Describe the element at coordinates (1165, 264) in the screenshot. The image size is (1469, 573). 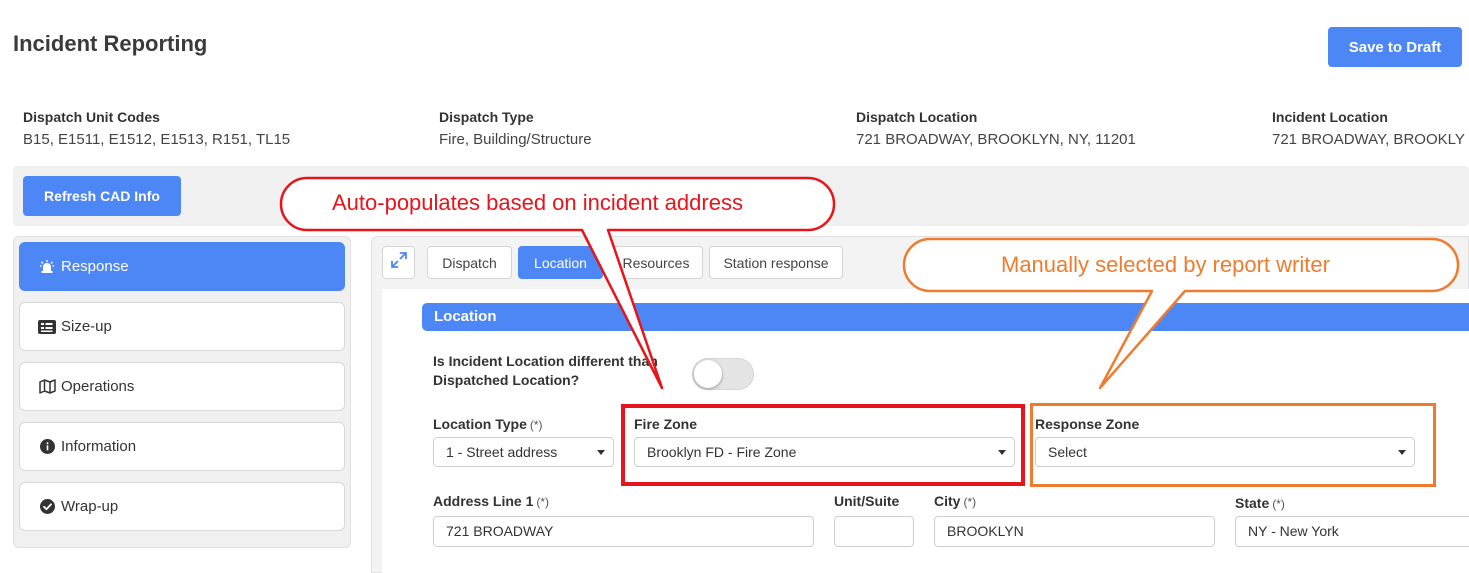
I see `manual-select-callout-text: Manually selected by report writer` at that location.